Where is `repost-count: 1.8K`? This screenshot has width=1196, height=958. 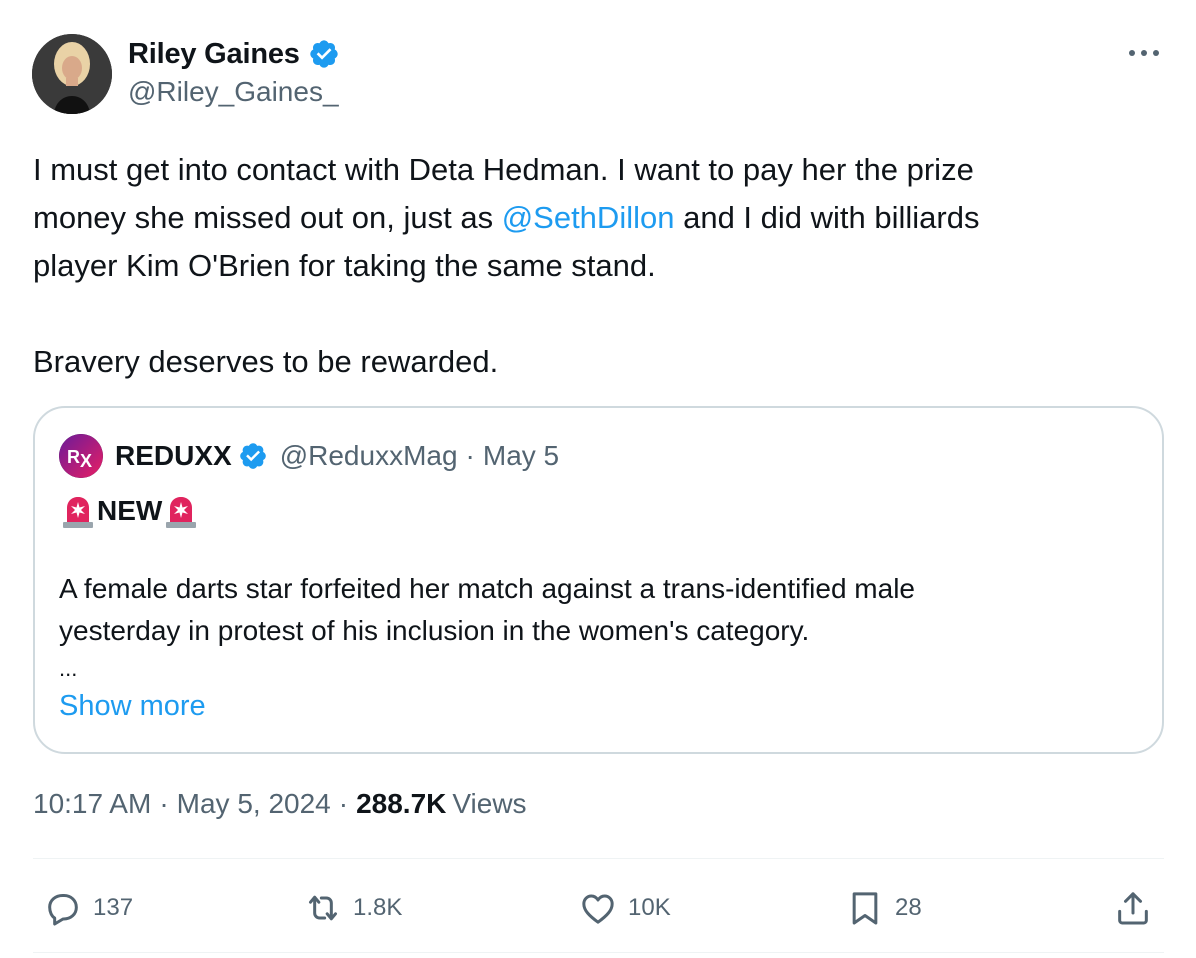
repost-count: 1.8K is located at coordinates (378, 907).